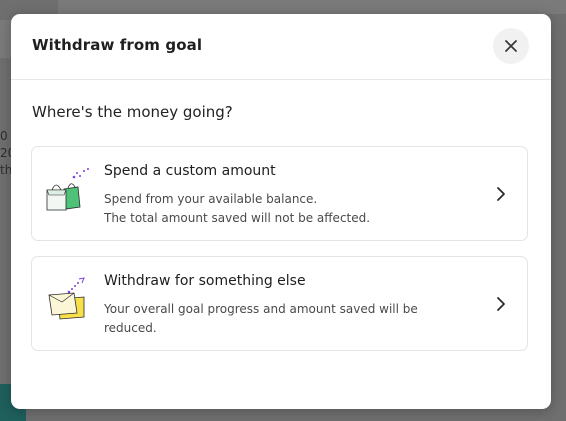  Describe the element at coordinates (281, 47) in the screenshot. I see `dialog-header: Withdraw from goal` at that location.